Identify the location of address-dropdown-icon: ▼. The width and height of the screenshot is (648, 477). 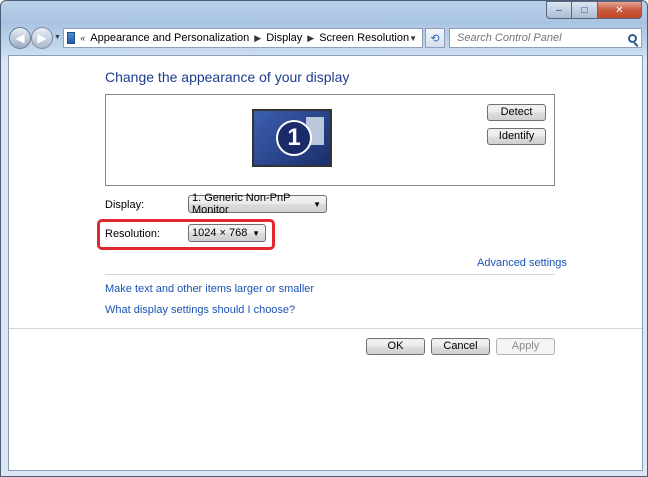
(413, 38).